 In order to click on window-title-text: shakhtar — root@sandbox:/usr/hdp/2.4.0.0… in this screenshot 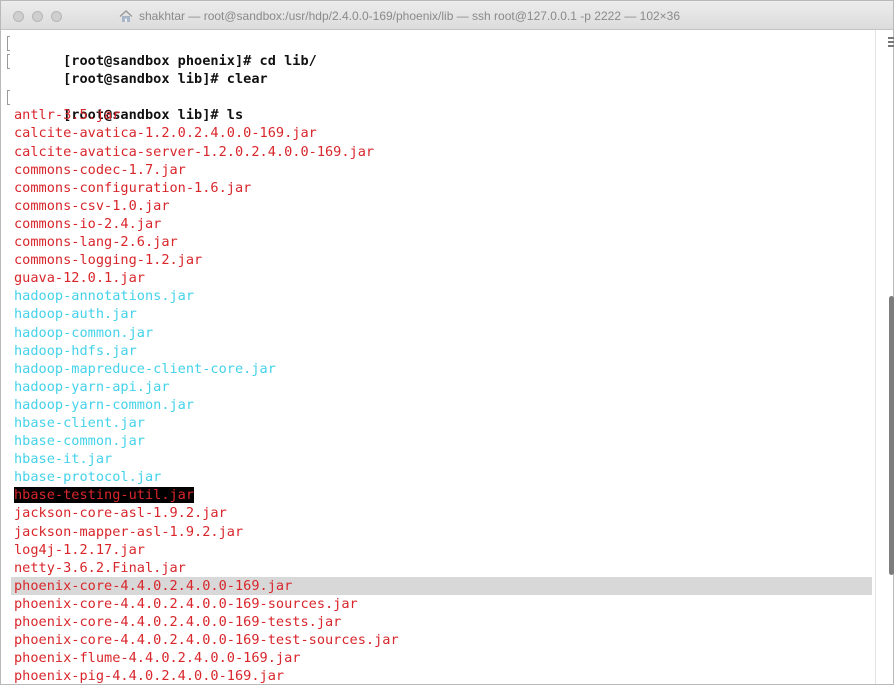, I will do `click(410, 16)`.